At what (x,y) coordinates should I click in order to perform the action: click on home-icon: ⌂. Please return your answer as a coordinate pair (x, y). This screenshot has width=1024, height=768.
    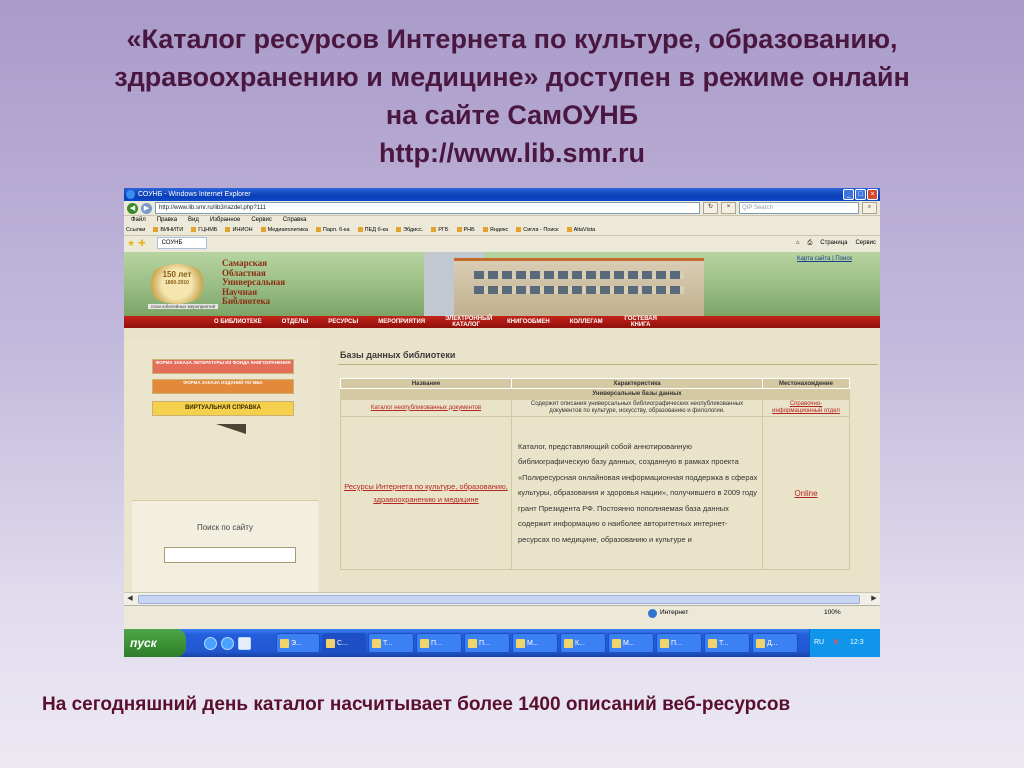
    Looking at the image, I should click on (798, 243).